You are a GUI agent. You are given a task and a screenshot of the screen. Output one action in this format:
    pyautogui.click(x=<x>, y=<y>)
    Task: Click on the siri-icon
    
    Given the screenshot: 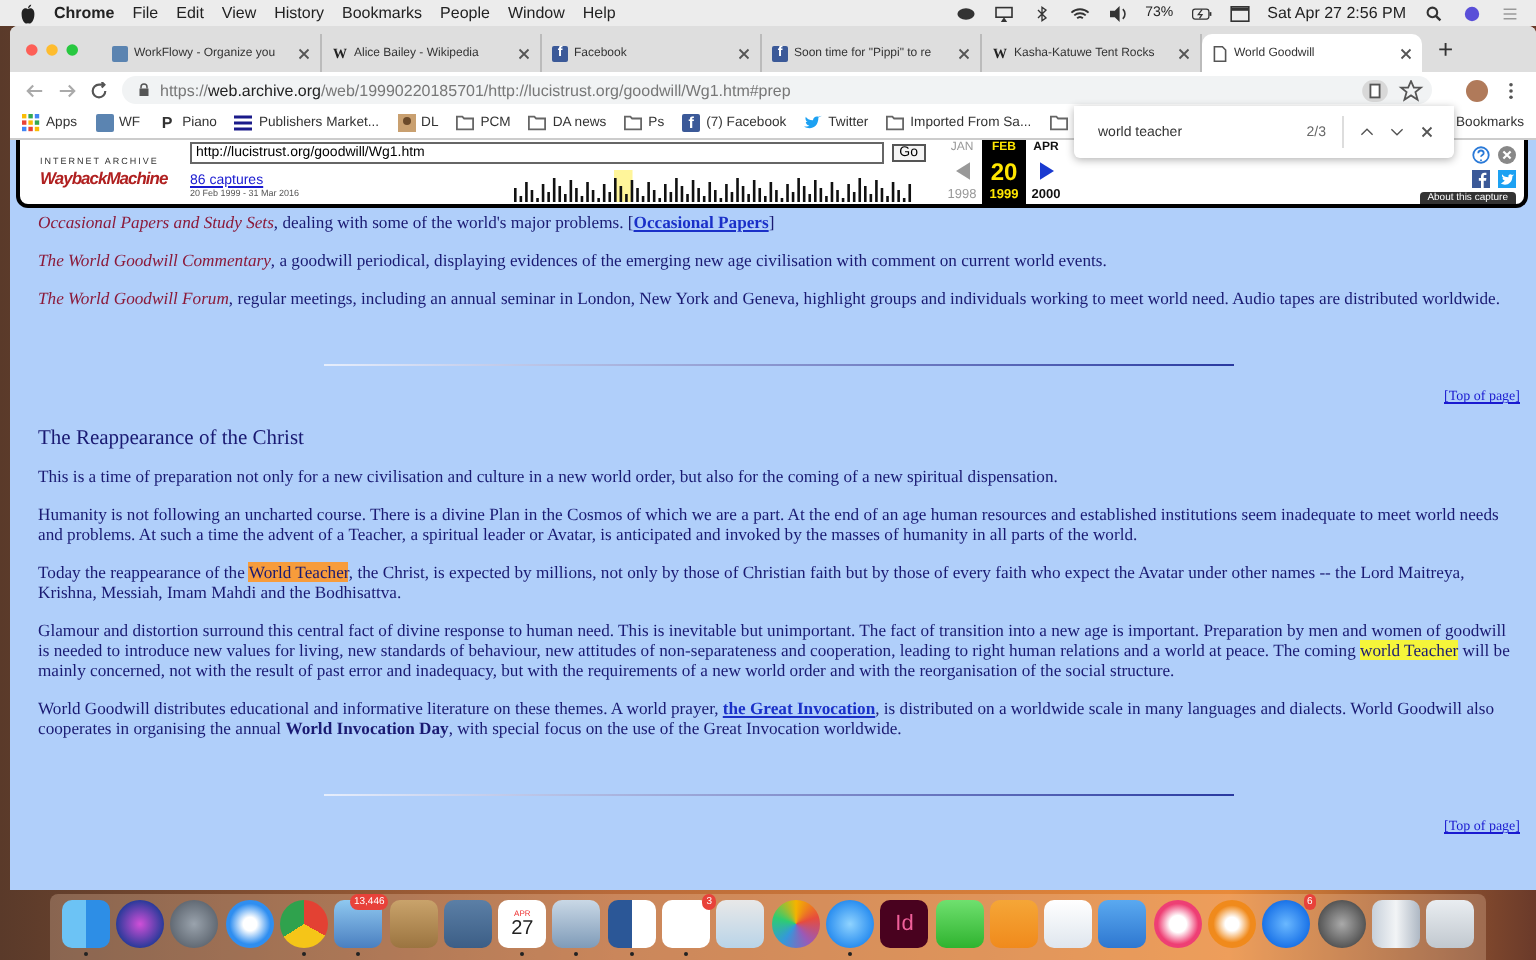 What is the action you would take?
    pyautogui.click(x=1472, y=13)
    